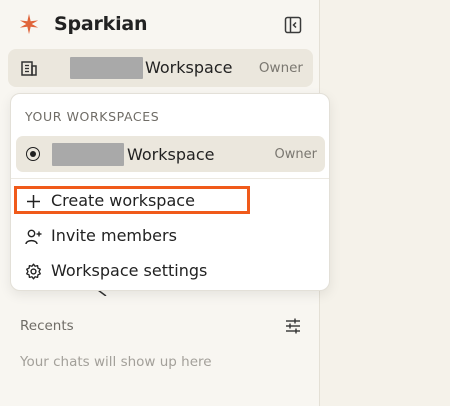 The height and width of the screenshot is (406, 450). What do you see at coordinates (116, 362) in the screenshot?
I see `recents-empty-text: Your chats will show up here` at bounding box center [116, 362].